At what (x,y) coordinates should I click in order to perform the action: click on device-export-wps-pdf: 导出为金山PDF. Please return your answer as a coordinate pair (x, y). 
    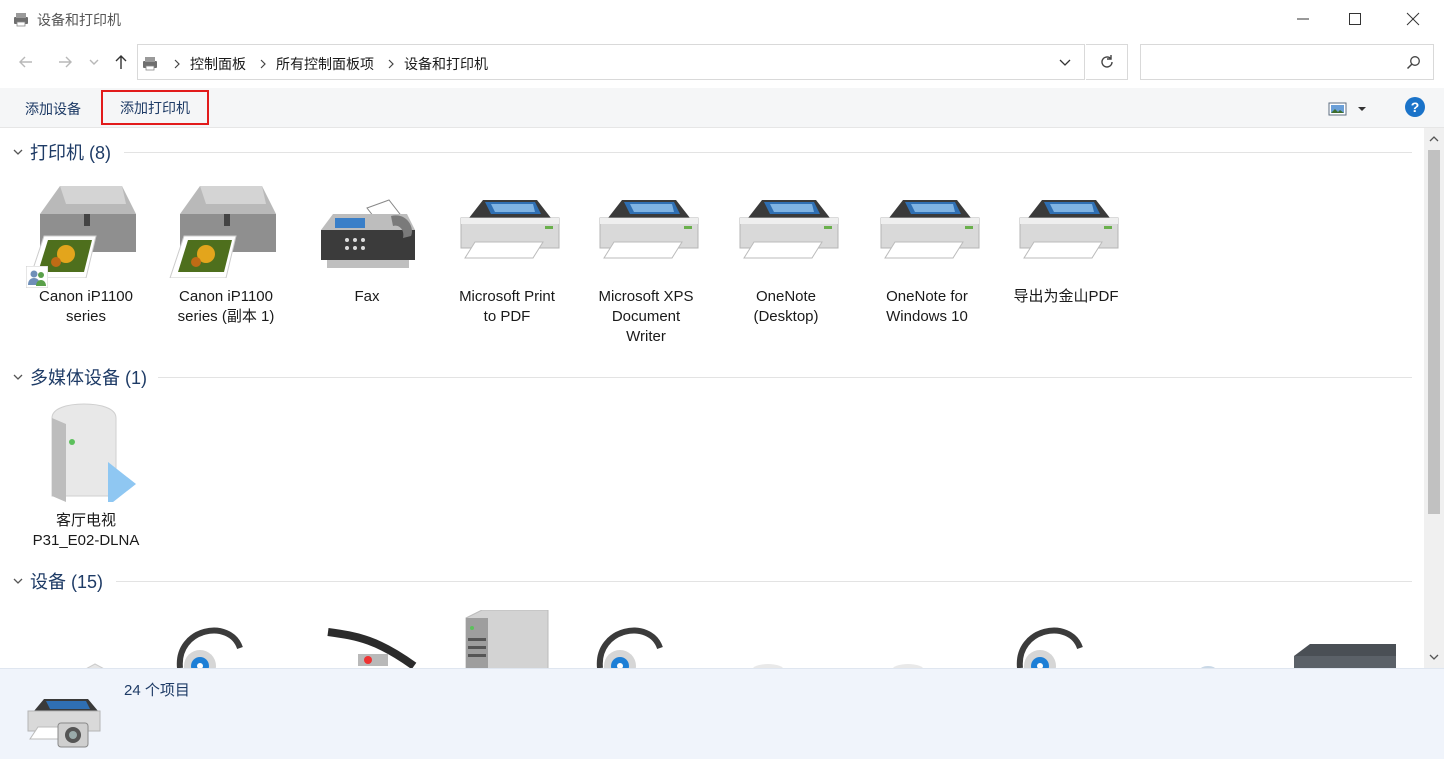
    Looking at the image, I should click on (1066, 242).